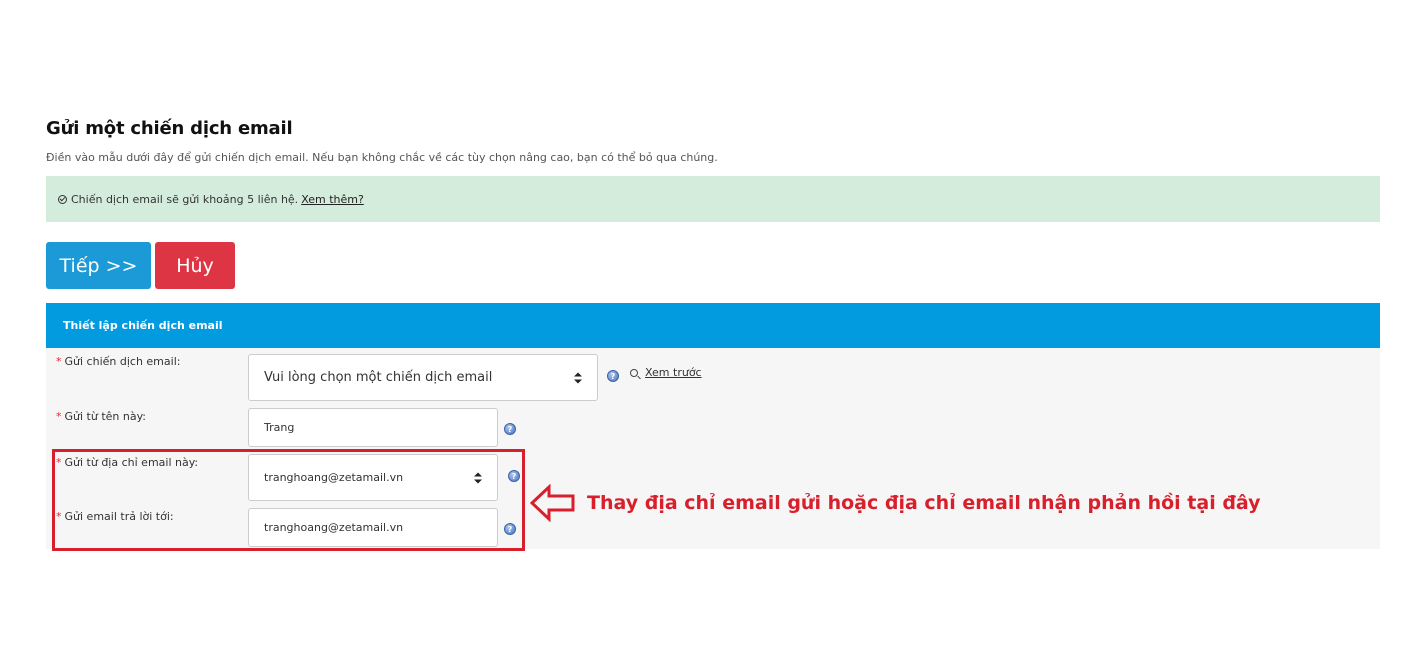 This screenshot has height=672, width=1416. What do you see at coordinates (105, 416) in the screenshot?
I see `from-name-label-text: Gửi từ tên này:` at bounding box center [105, 416].